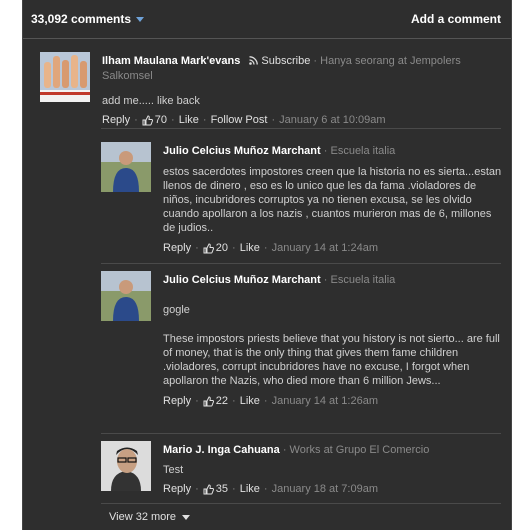  What do you see at coordinates (332, 120) in the screenshot?
I see `timestamp: January 6 at 10:09am` at bounding box center [332, 120].